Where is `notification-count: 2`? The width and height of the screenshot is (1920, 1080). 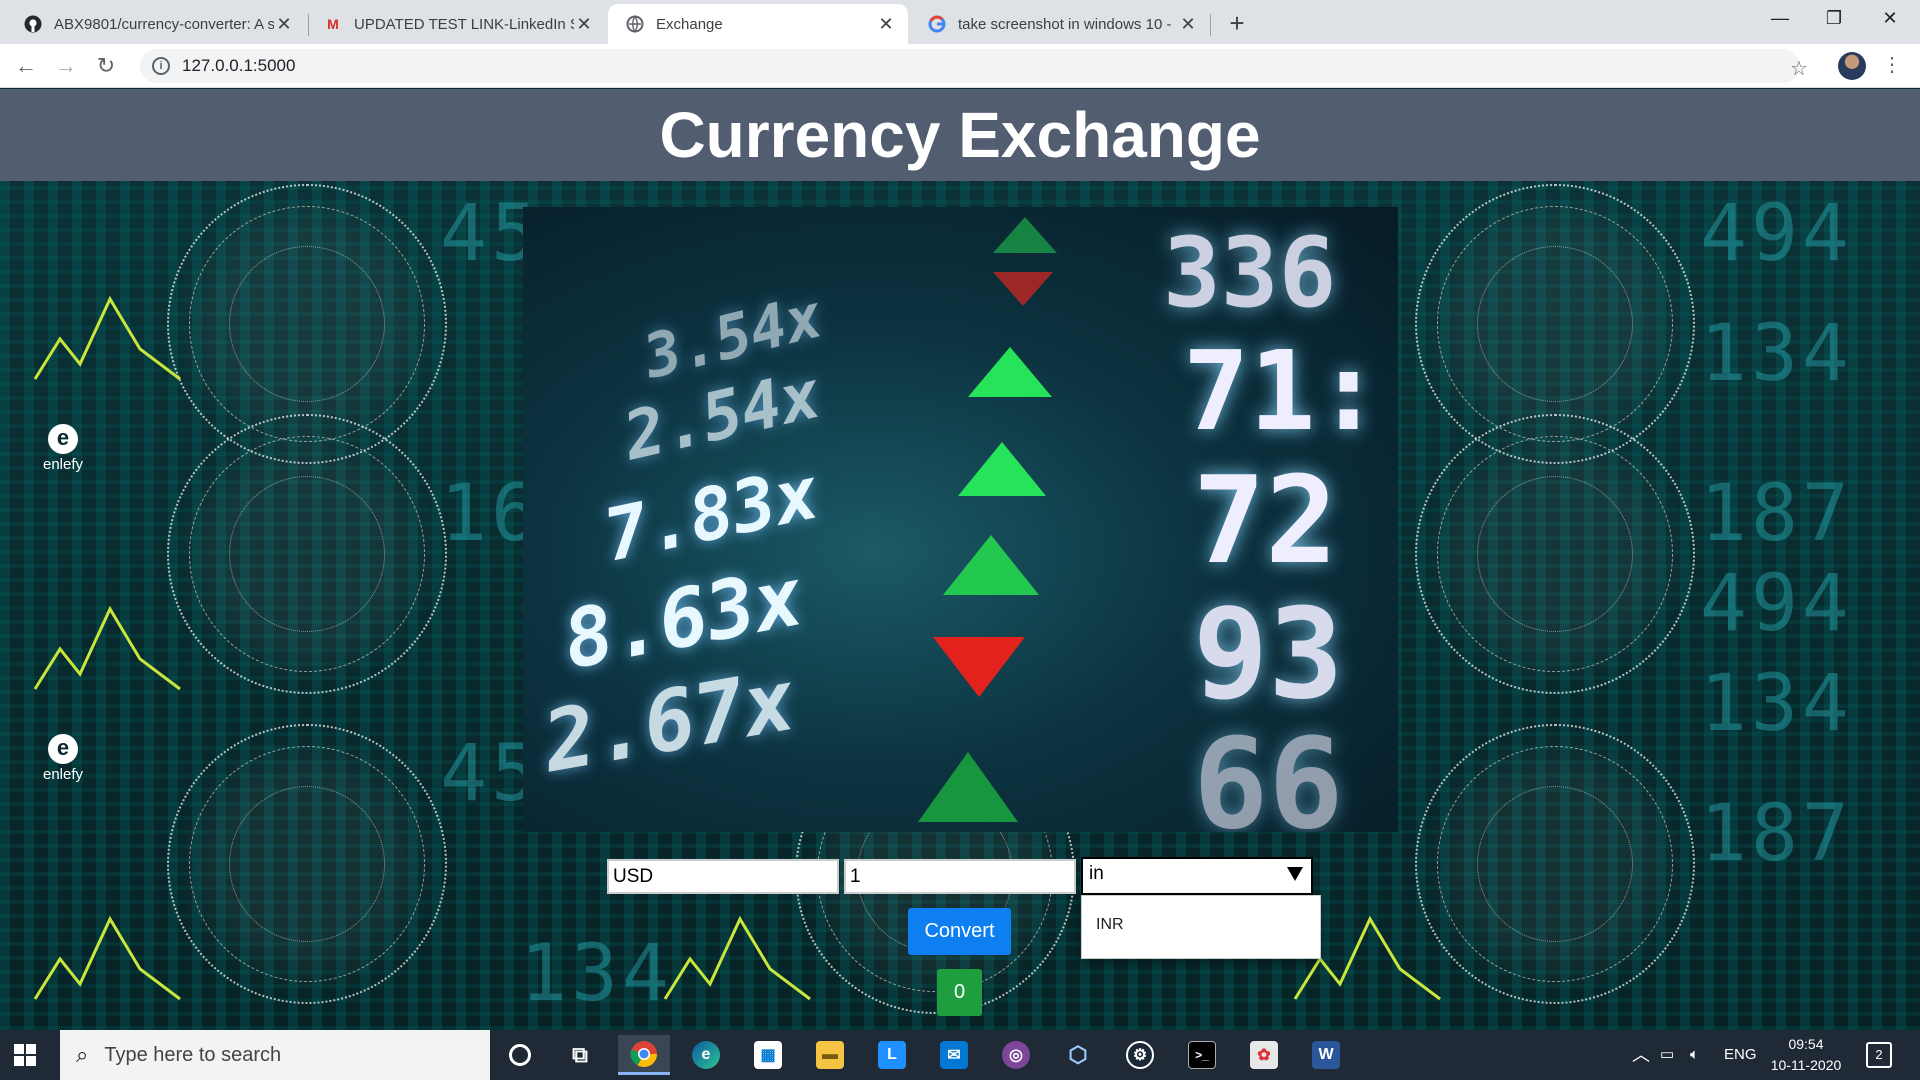
notification-count: 2 is located at coordinates (1879, 1054).